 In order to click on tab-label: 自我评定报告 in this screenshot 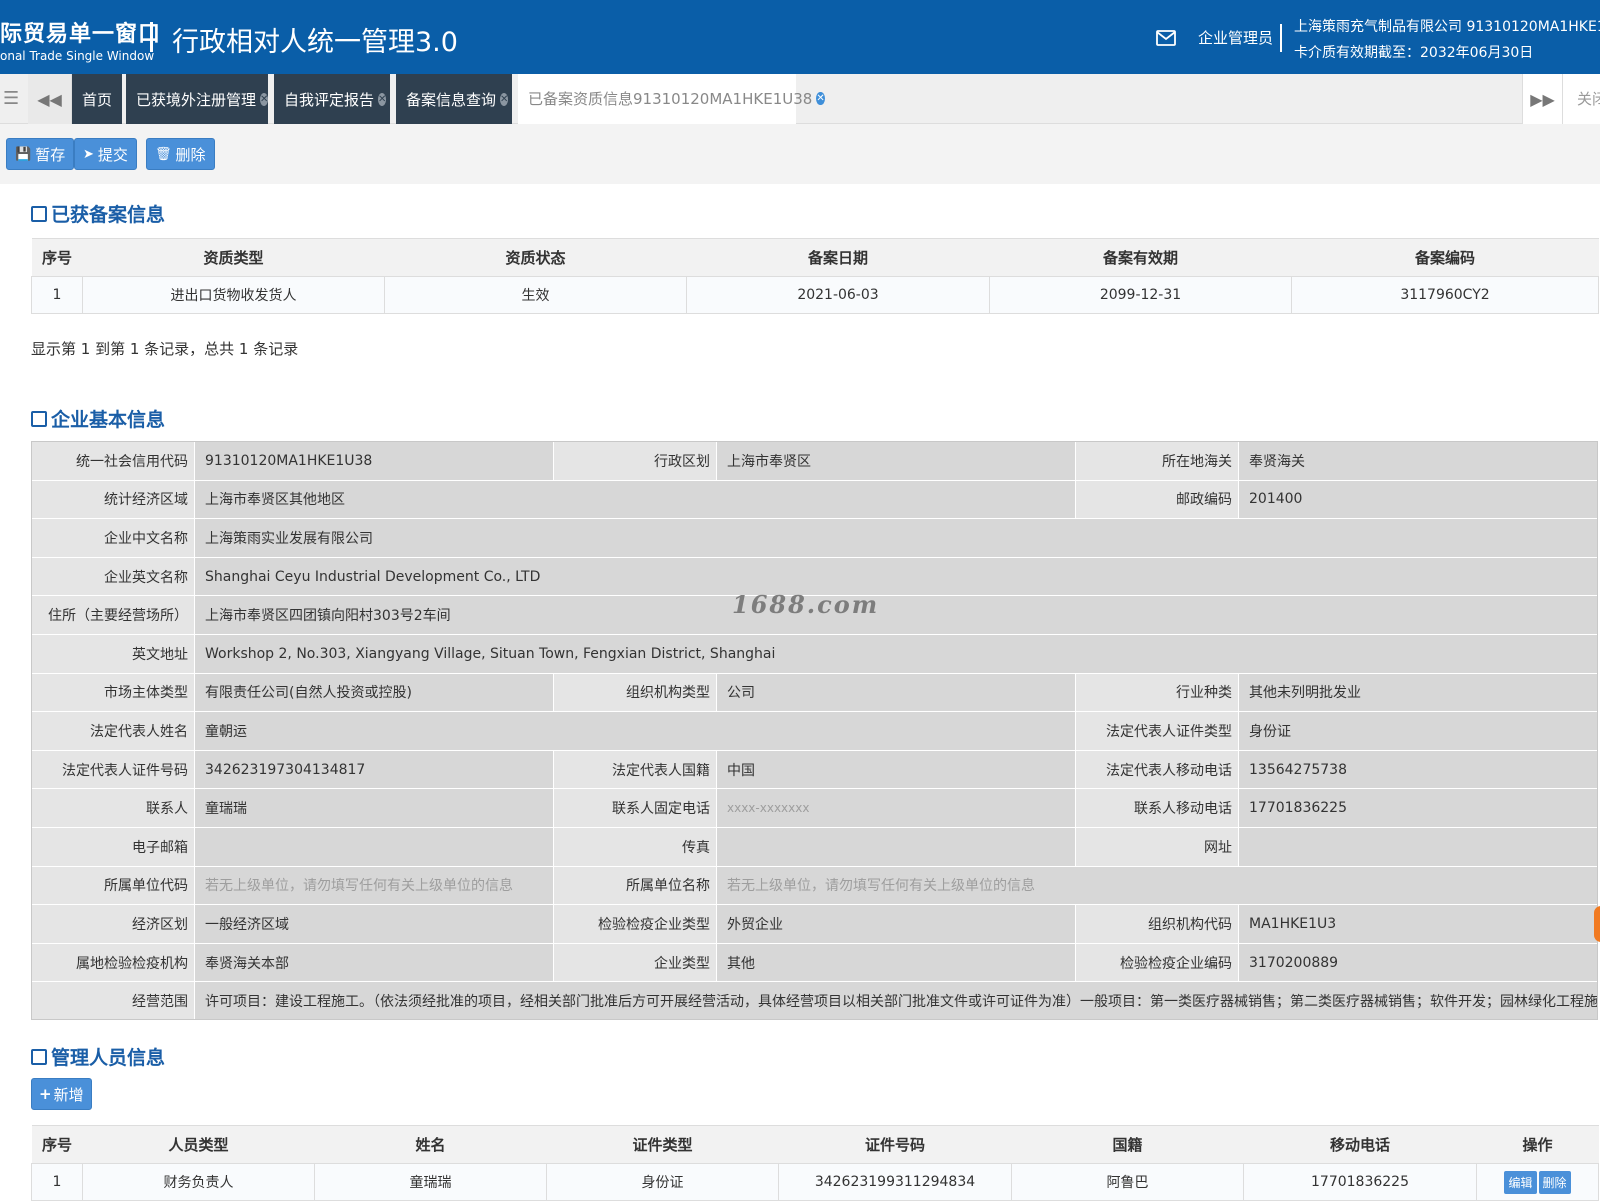, I will do `click(329, 99)`.